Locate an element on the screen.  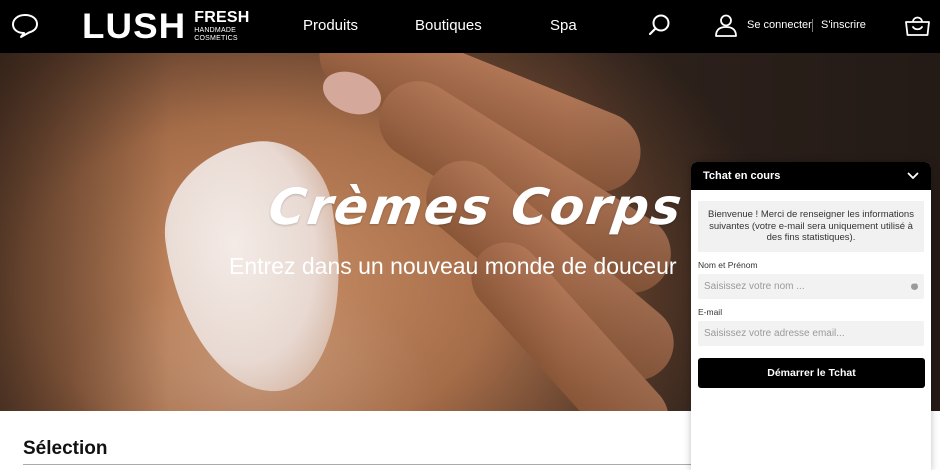
logo-handmade: HANDMADE is located at coordinates (215, 30).